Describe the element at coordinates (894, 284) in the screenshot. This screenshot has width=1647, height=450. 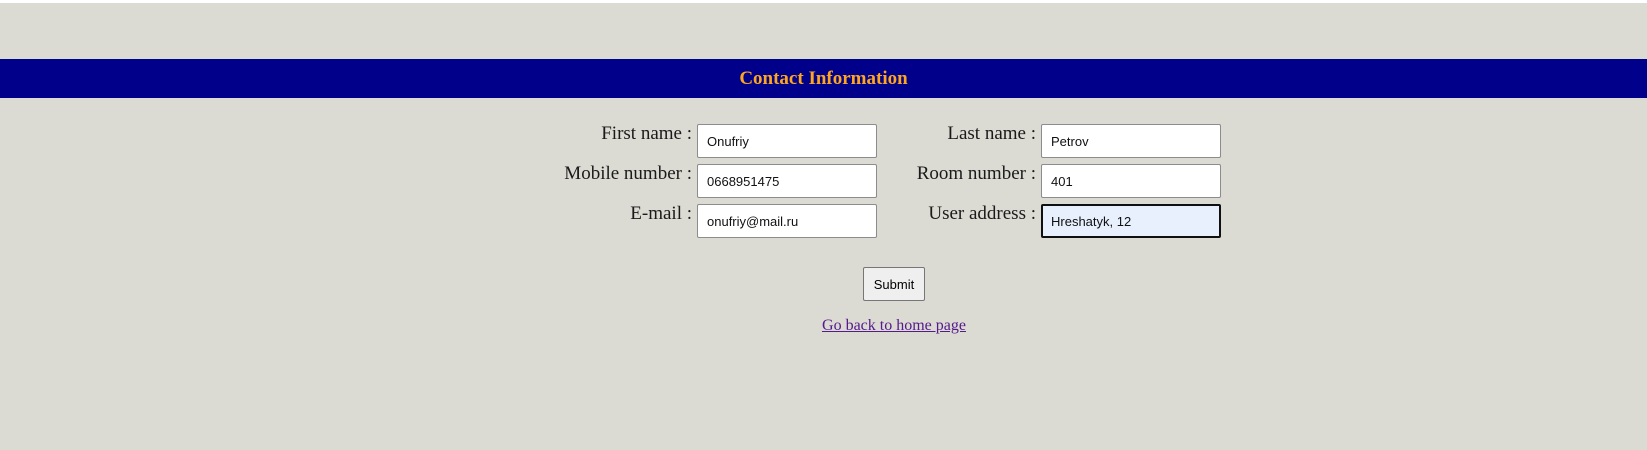
I see `submit-button: Submit` at that location.